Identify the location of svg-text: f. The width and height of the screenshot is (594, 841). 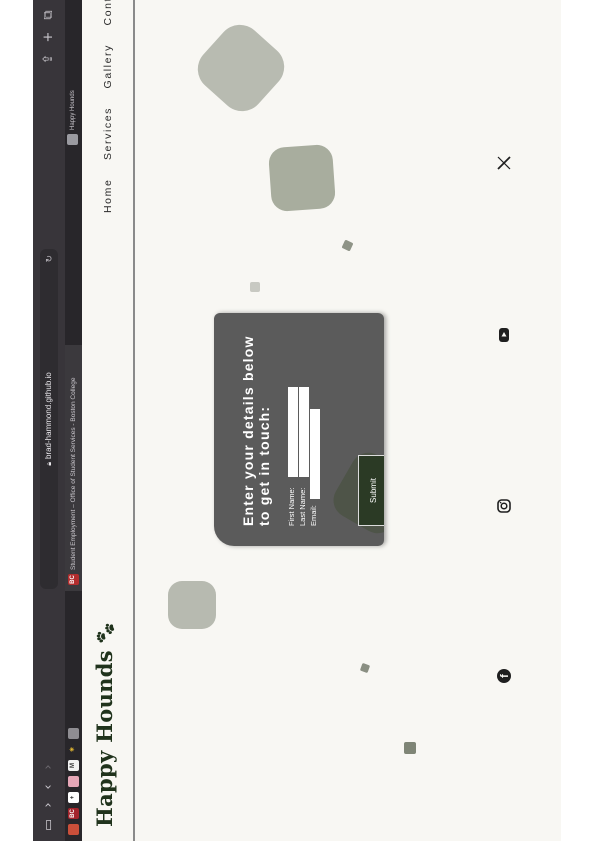
(505, 676).